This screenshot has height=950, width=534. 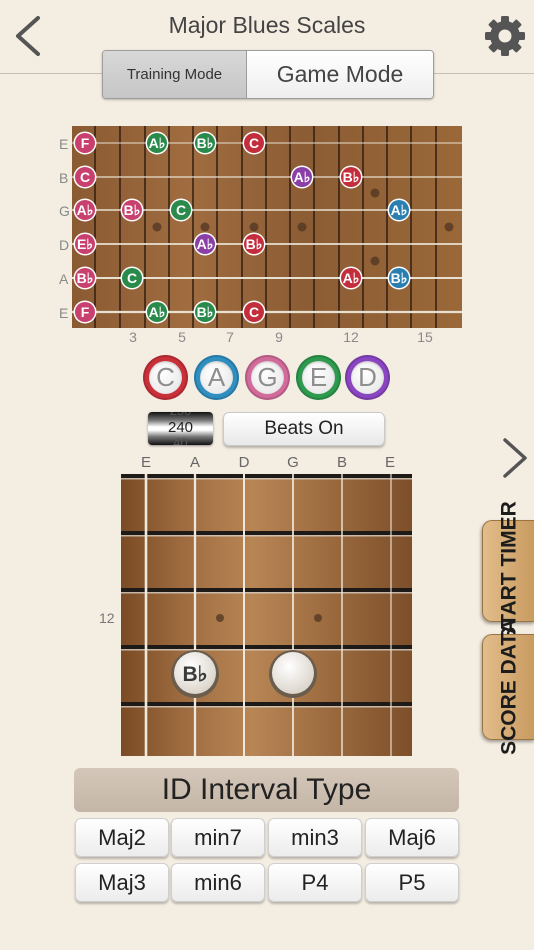 What do you see at coordinates (122, 837) in the screenshot?
I see `answer-maj2-button: Maj2` at bounding box center [122, 837].